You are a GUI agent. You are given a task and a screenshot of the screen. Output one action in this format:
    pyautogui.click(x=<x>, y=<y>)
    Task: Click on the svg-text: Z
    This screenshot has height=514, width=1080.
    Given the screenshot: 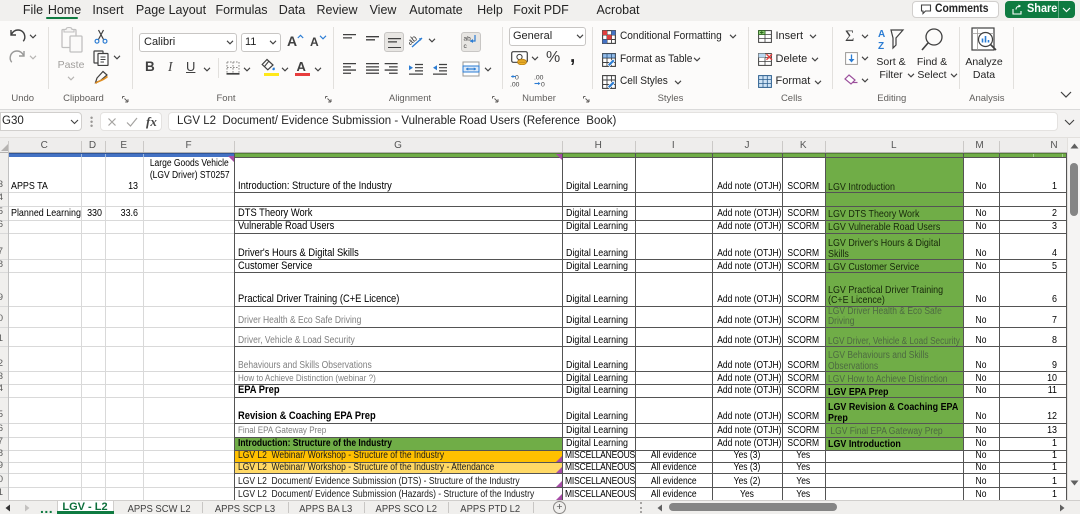 What is the action you would take?
    pyautogui.click(x=881, y=46)
    